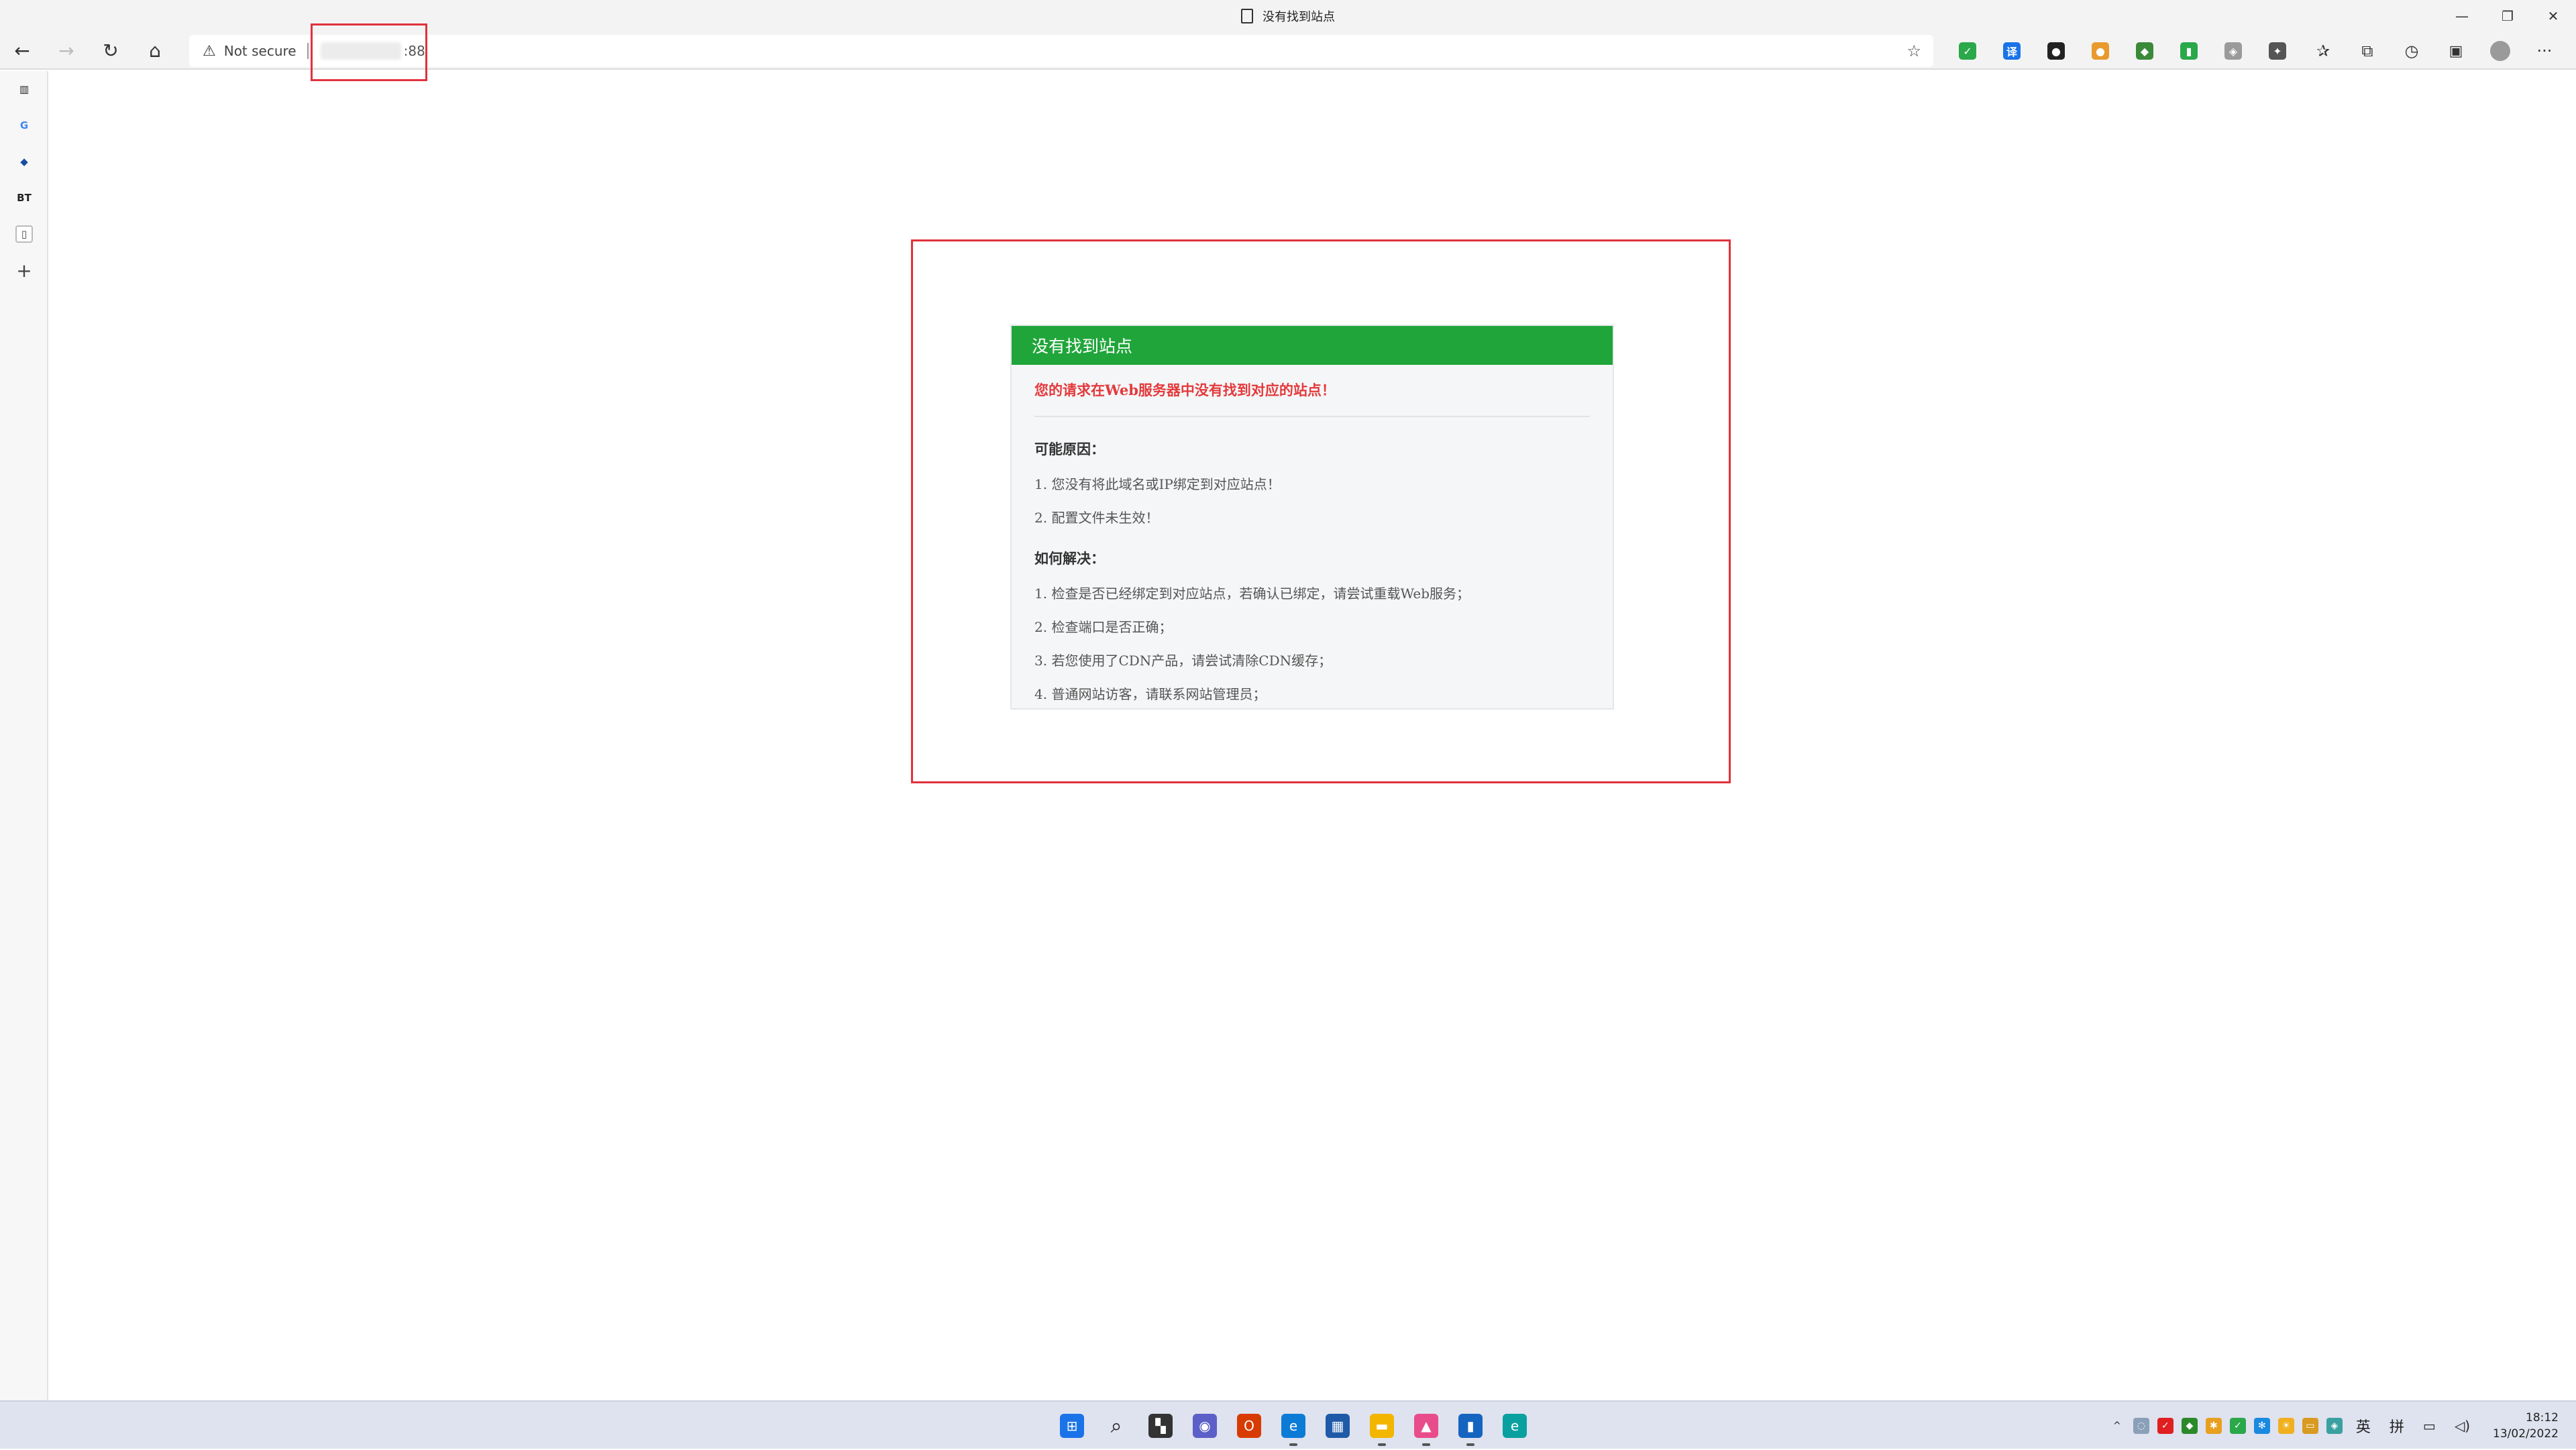 This screenshot has width=2576, height=1450. I want to click on collections-icon: ⧉, so click(2367, 51).